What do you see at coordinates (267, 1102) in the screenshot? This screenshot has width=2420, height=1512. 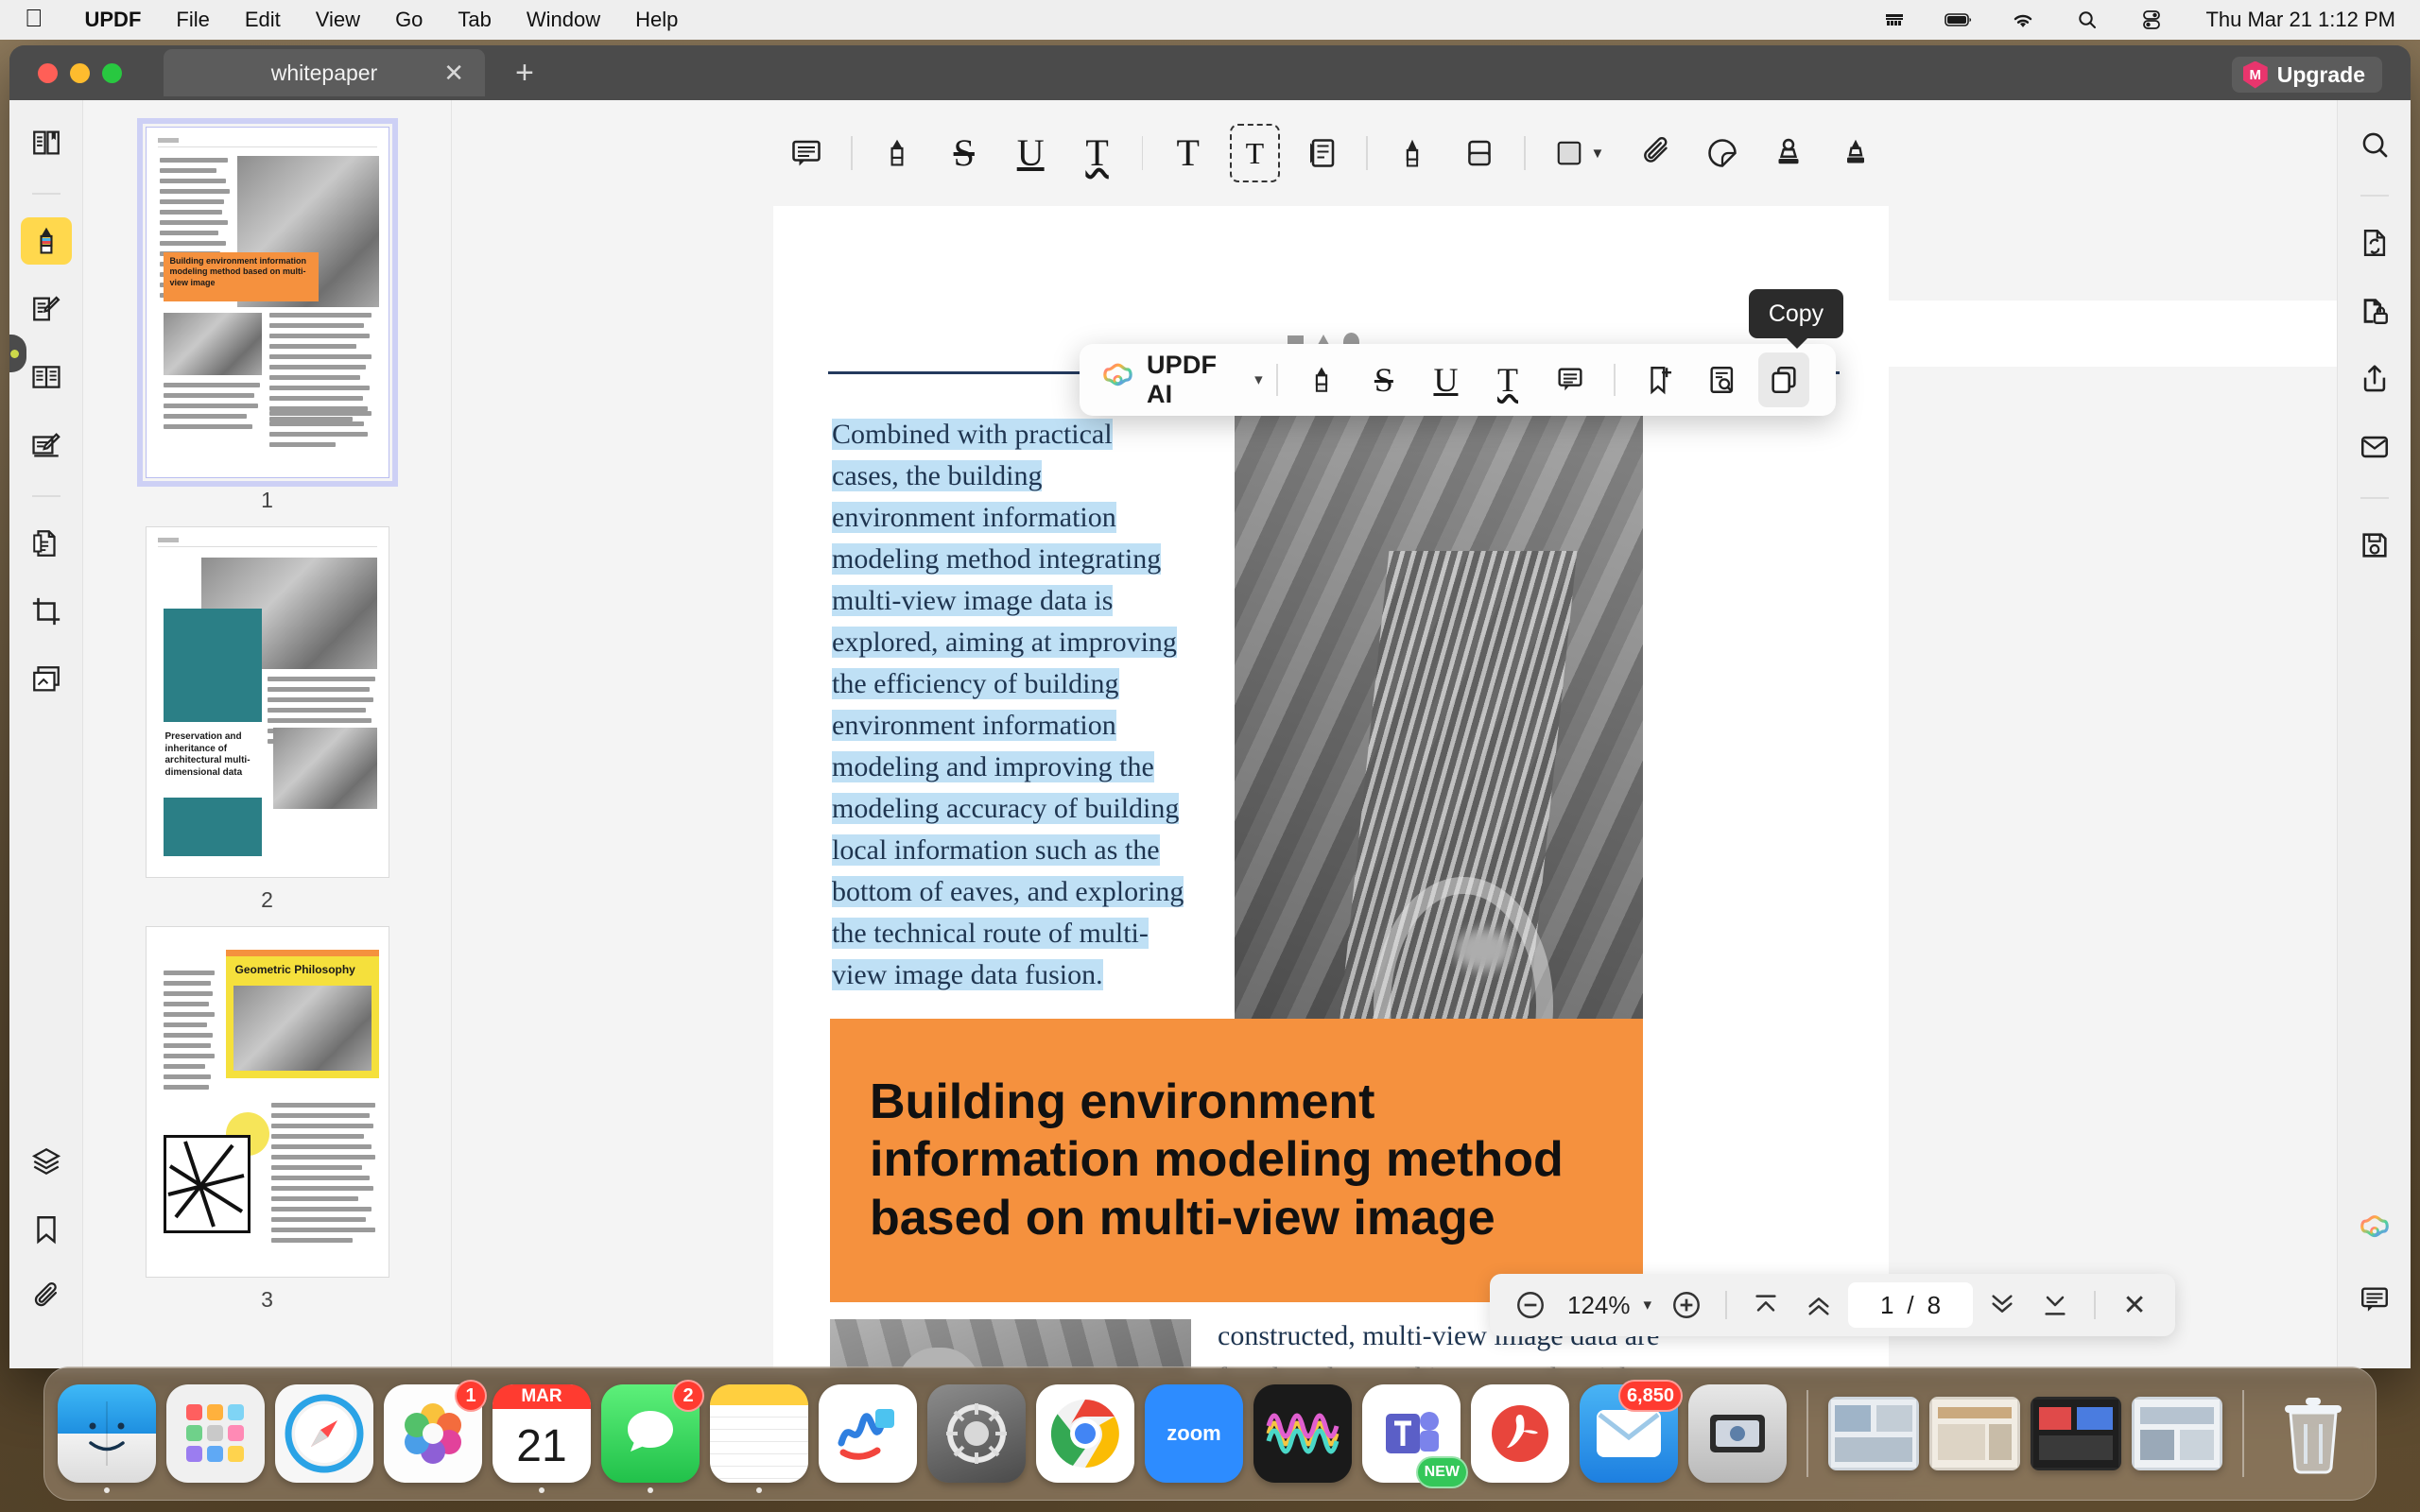 I see `thumbnail-page-3: Geometric Philosophy` at bounding box center [267, 1102].